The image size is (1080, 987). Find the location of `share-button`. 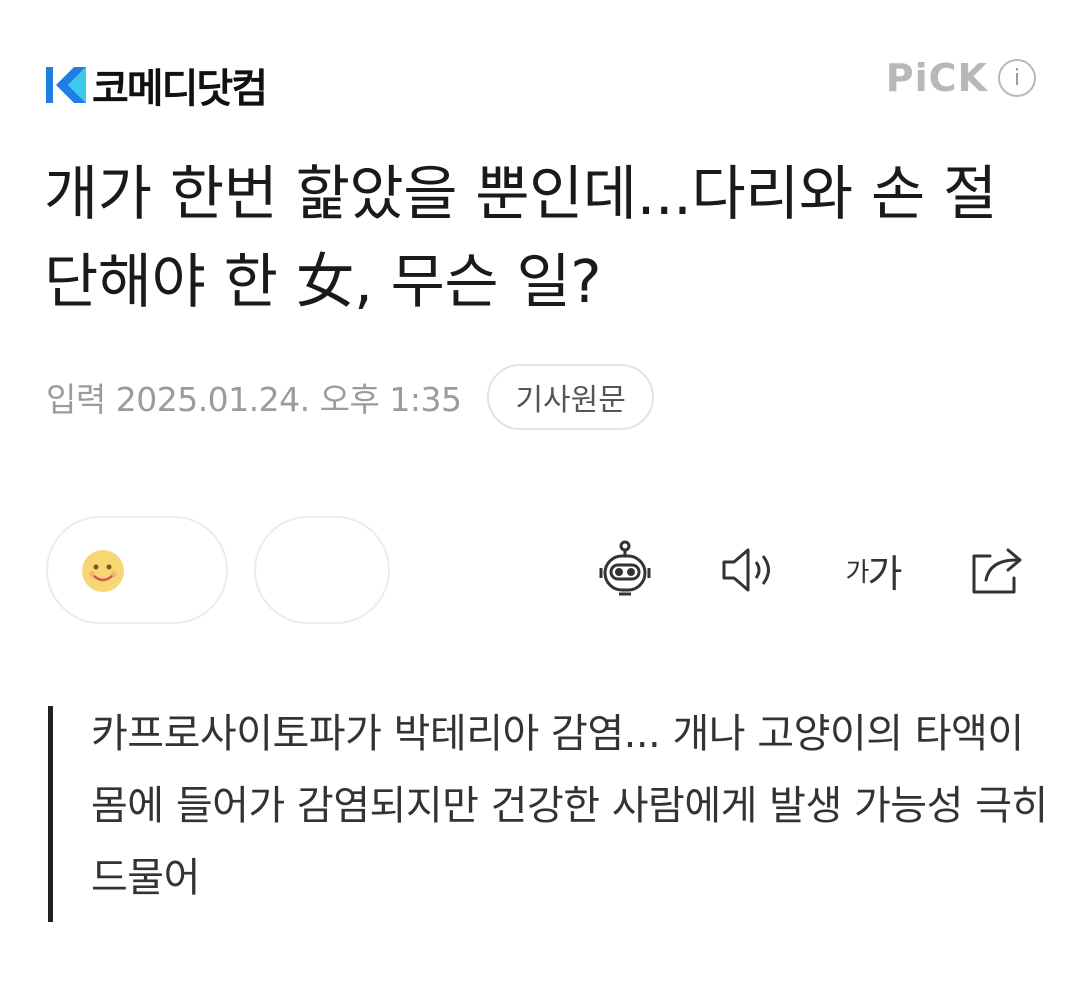

share-button is located at coordinates (997, 570).